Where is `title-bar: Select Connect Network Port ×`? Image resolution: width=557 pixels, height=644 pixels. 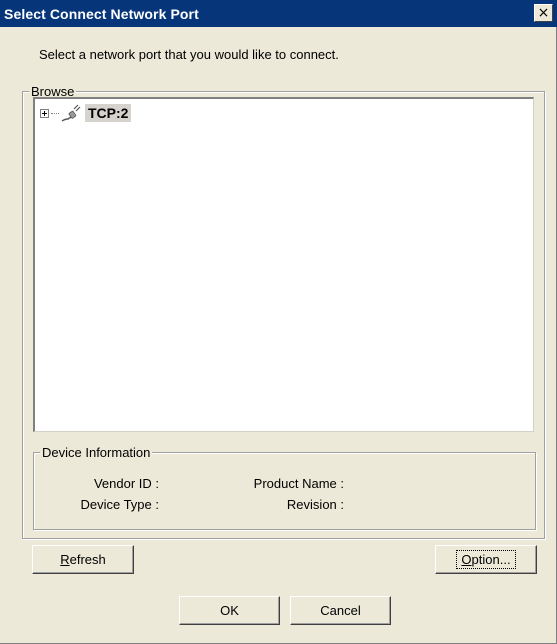 title-bar: Select Connect Network Port × is located at coordinates (278, 13).